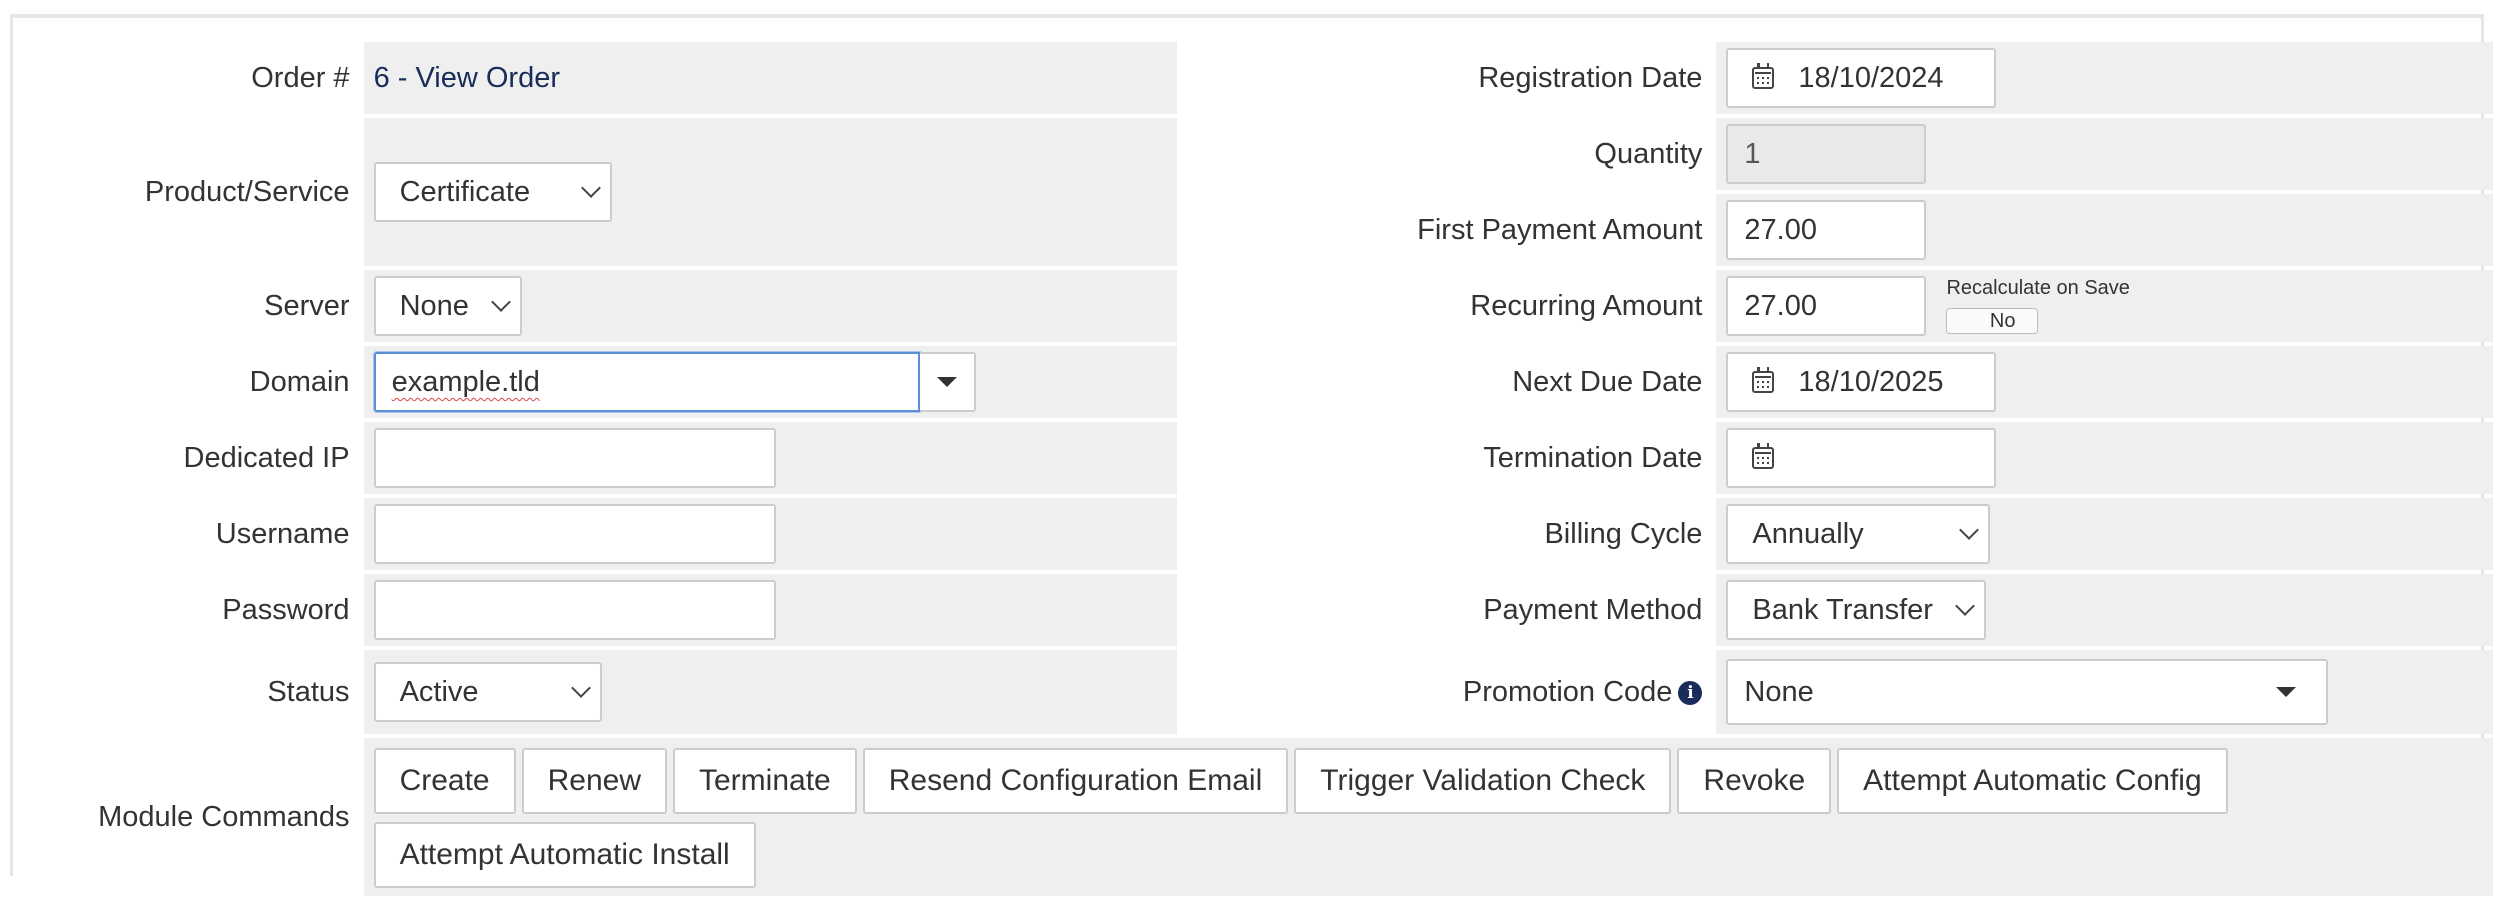  What do you see at coordinates (224, 816) in the screenshot?
I see `module-commands-label: Module Commands` at bounding box center [224, 816].